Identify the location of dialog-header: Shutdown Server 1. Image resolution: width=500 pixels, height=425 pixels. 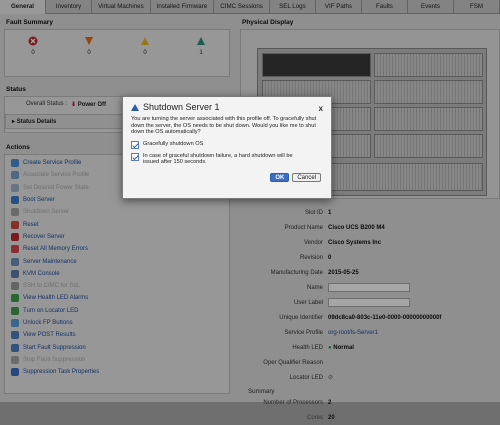
(227, 106).